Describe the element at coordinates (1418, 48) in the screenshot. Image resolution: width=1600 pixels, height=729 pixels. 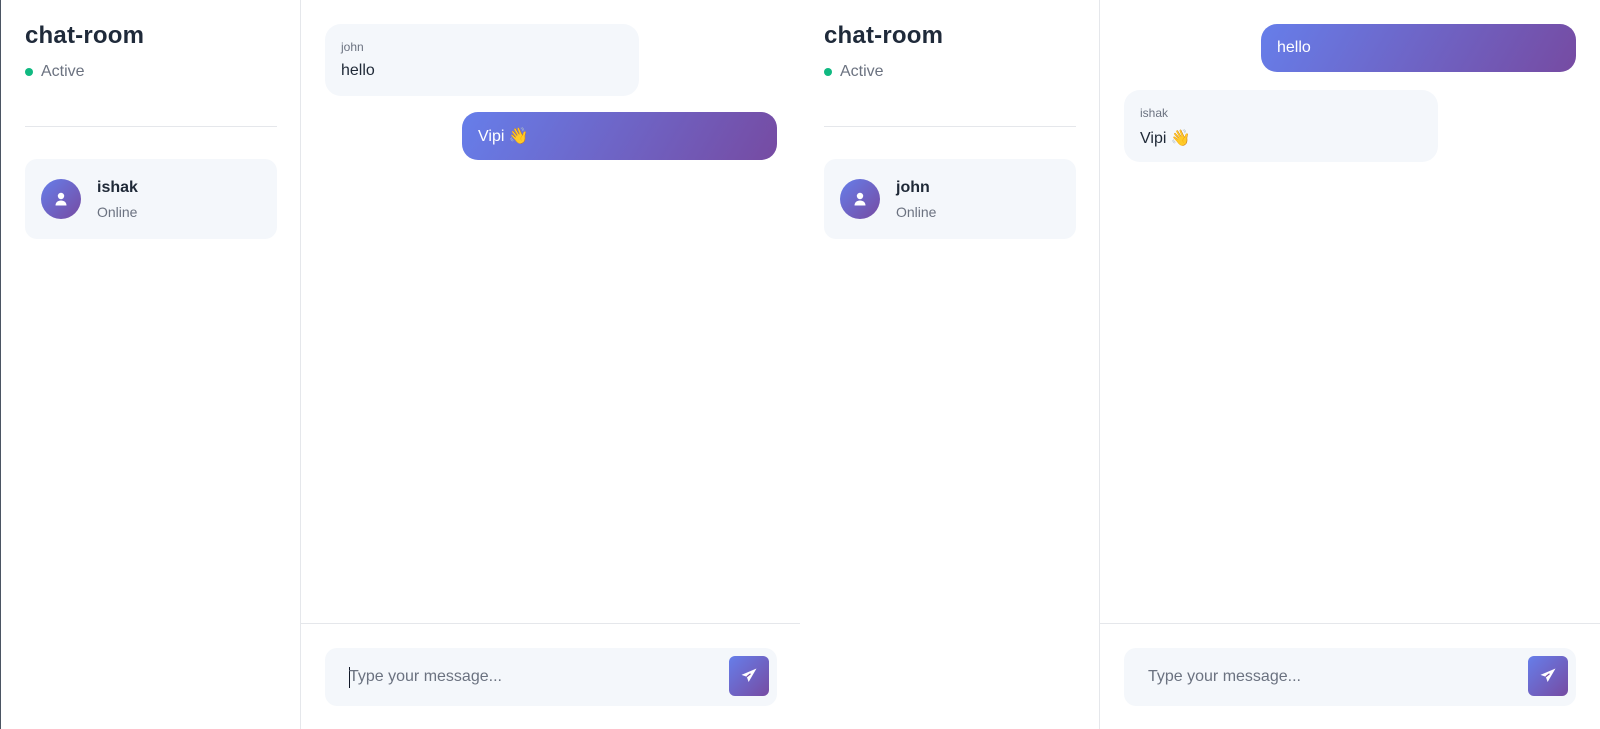
I see `message-outgoing: hello` at that location.